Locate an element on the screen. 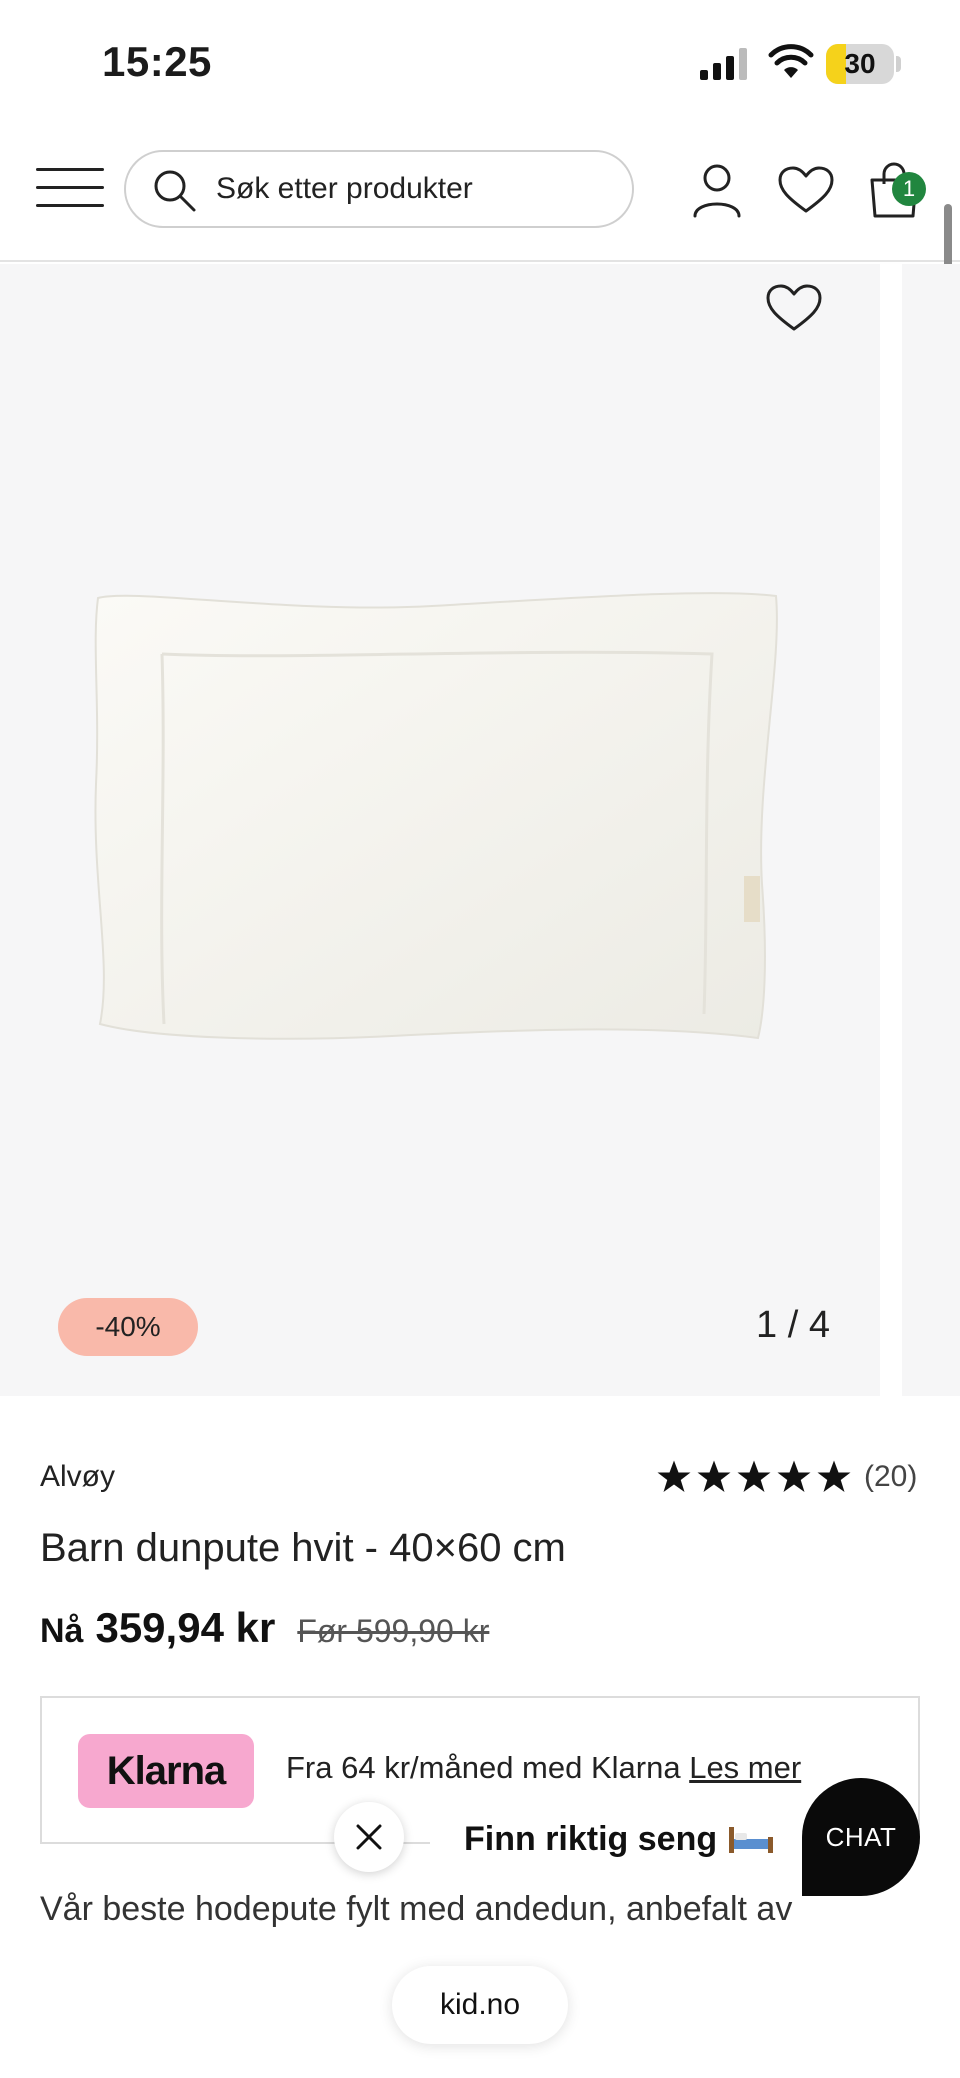 This screenshot has width=960, height=2078. discount-badge: -40% is located at coordinates (128, 1327).